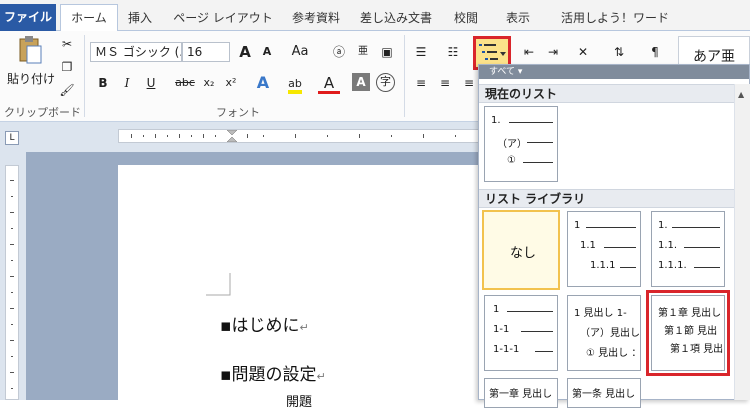 This screenshot has width=750, height=410. Describe the element at coordinates (690, 313) in the screenshot. I see `tile-line: 第１章 見出し` at that location.